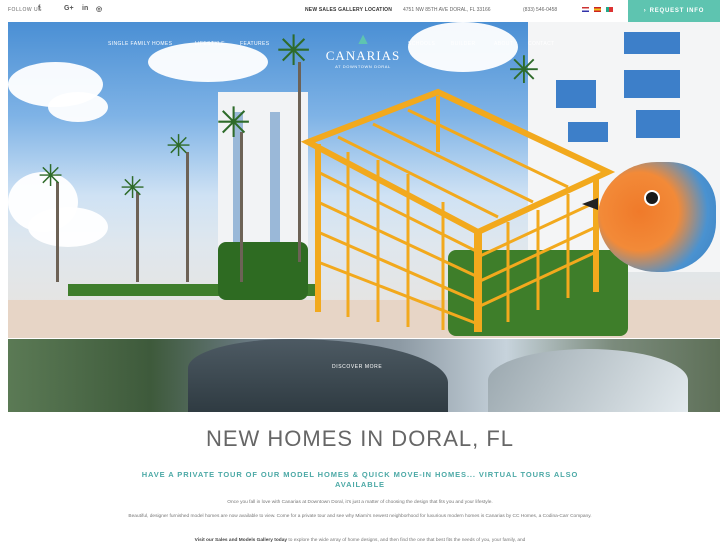  I want to click on second-banner-image, so click(364, 375).